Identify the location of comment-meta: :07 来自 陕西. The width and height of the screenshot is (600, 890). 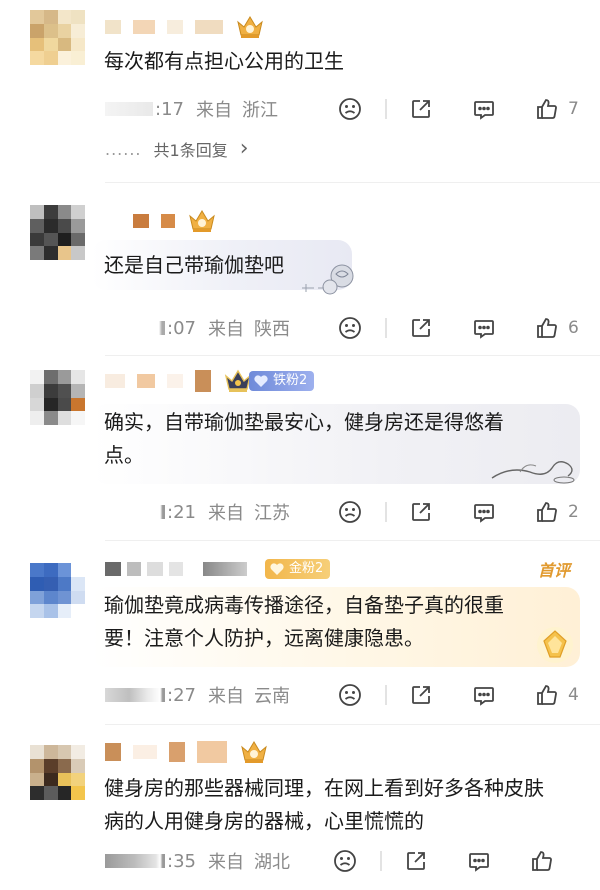
(197, 328).